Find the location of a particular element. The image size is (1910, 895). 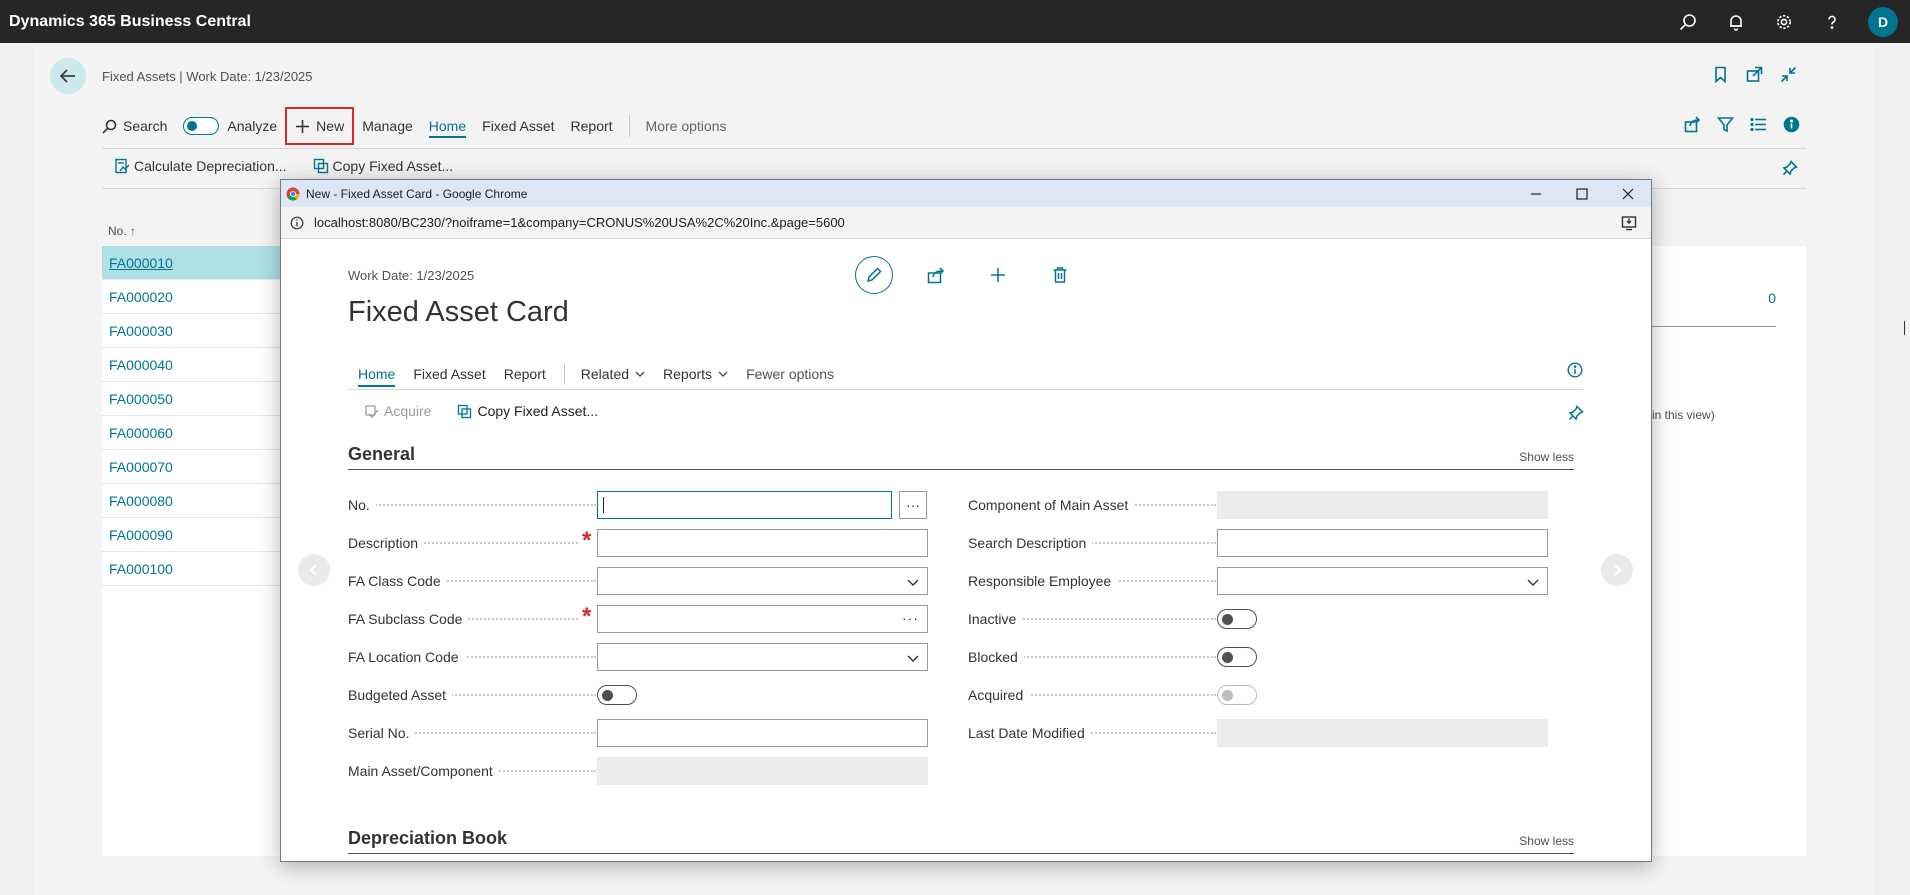

next-record-button is located at coordinates (1617, 570).